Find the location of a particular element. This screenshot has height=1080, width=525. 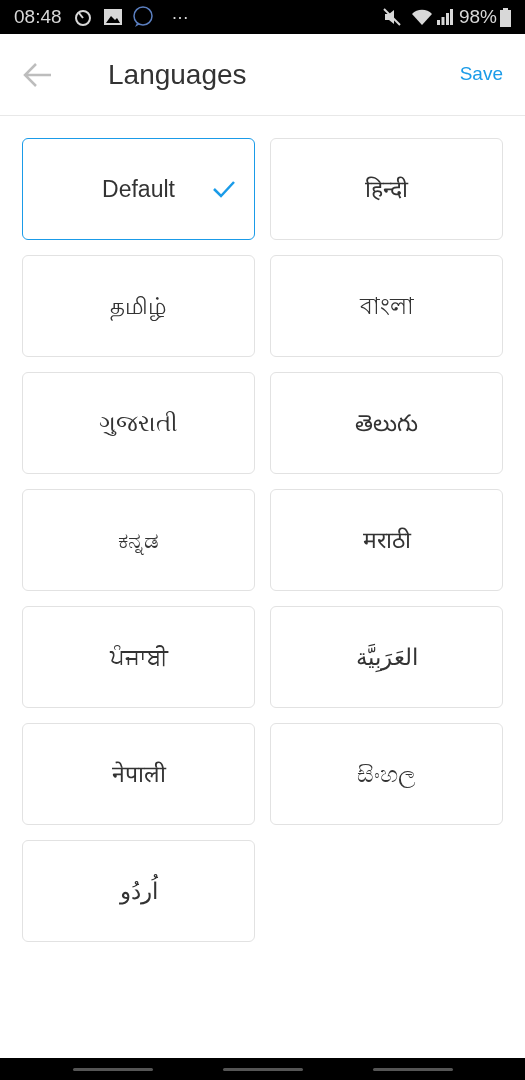

battery-percent: 98% is located at coordinates (477, 16).